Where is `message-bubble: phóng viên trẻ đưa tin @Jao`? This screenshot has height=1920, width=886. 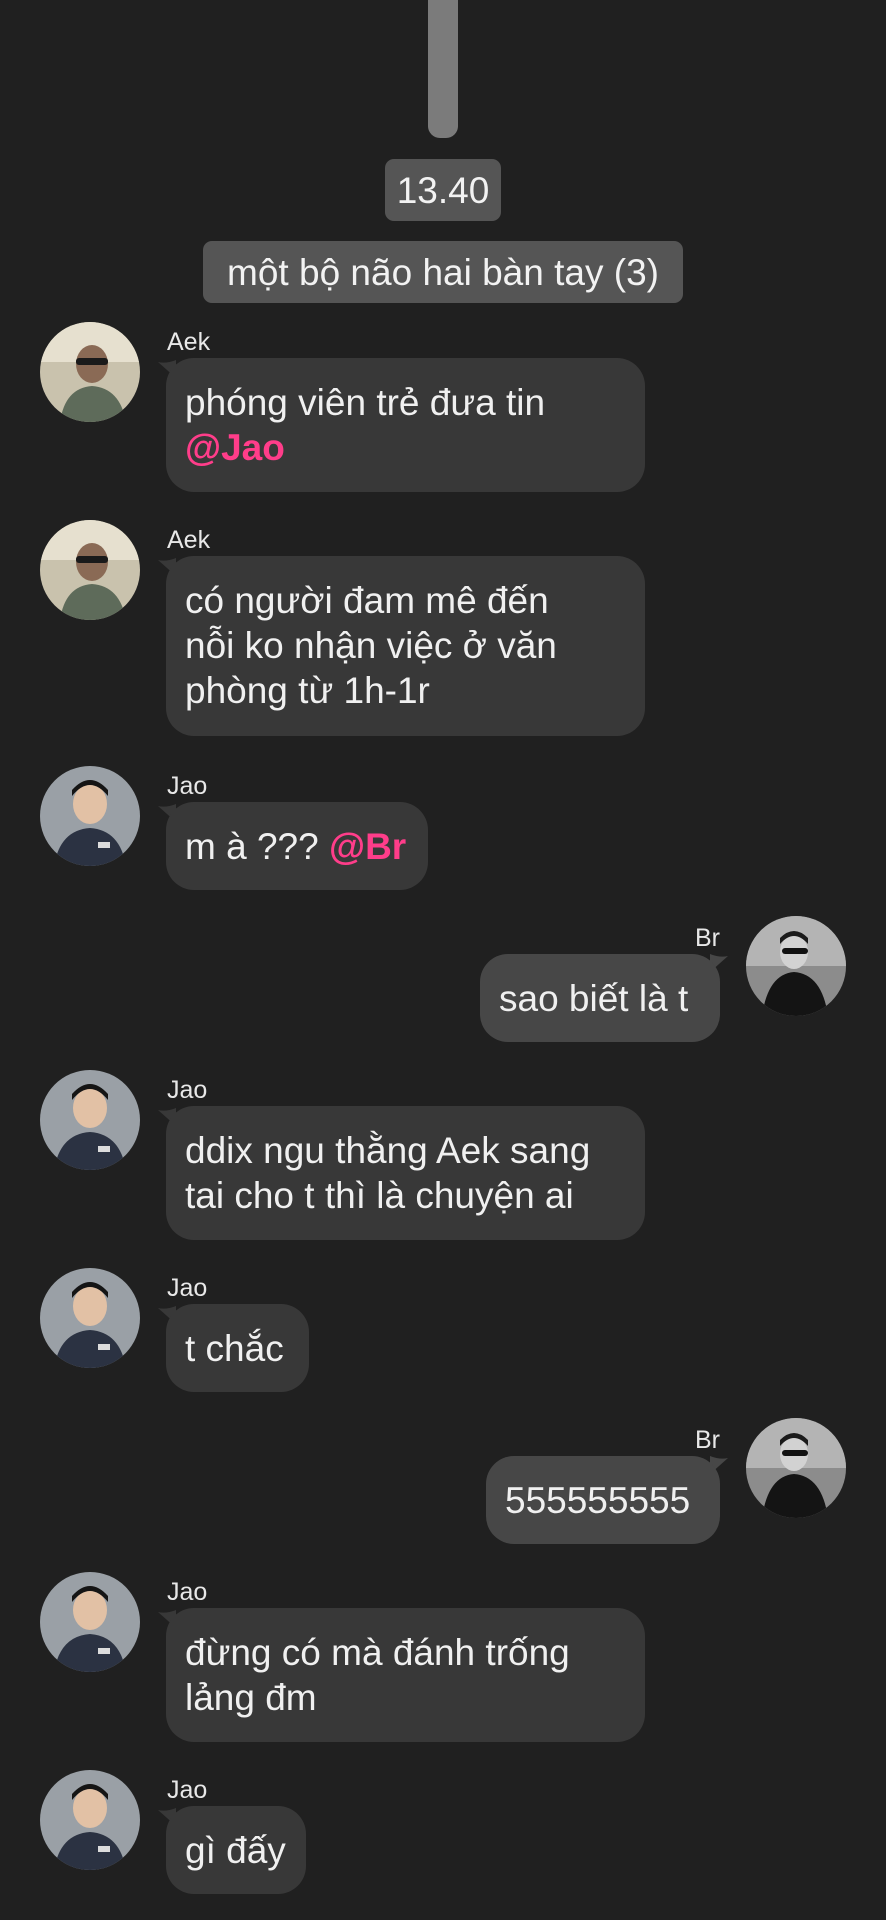 message-bubble: phóng viên trẻ đưa tin @Jao is located at coordinates (405, 425).